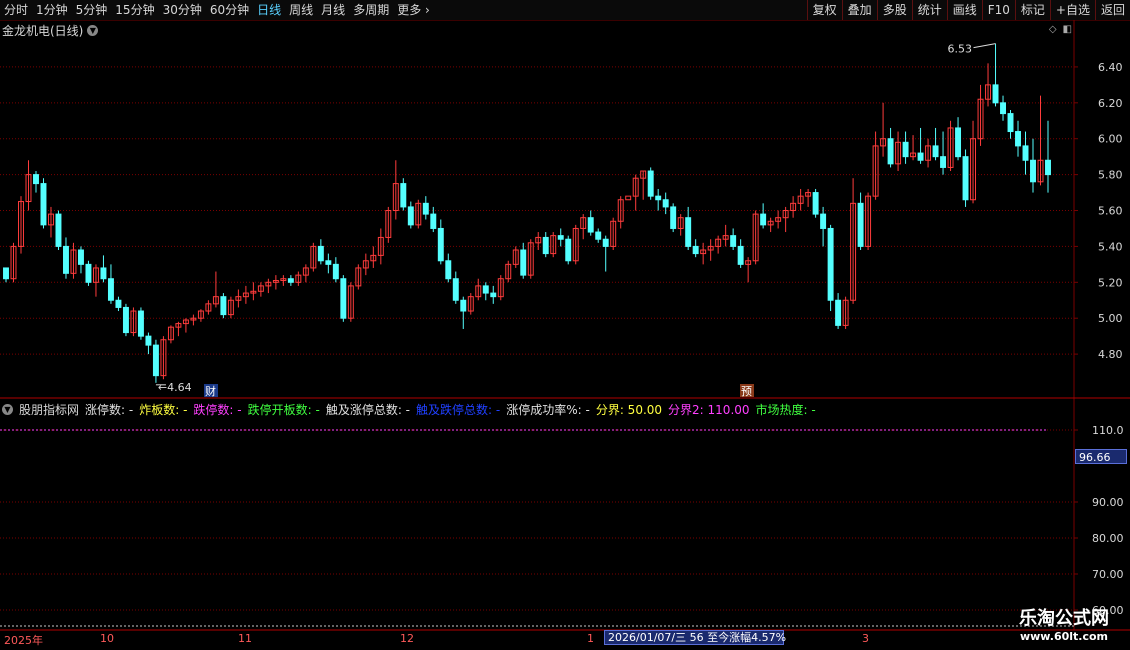 Image resolution: width=1130 pixels, height=650 pixels. What do you see at coordinates (49, 409) in the screenshot?
I see `indicator-name: 股朋指标网` at bounding box center [49, 409].